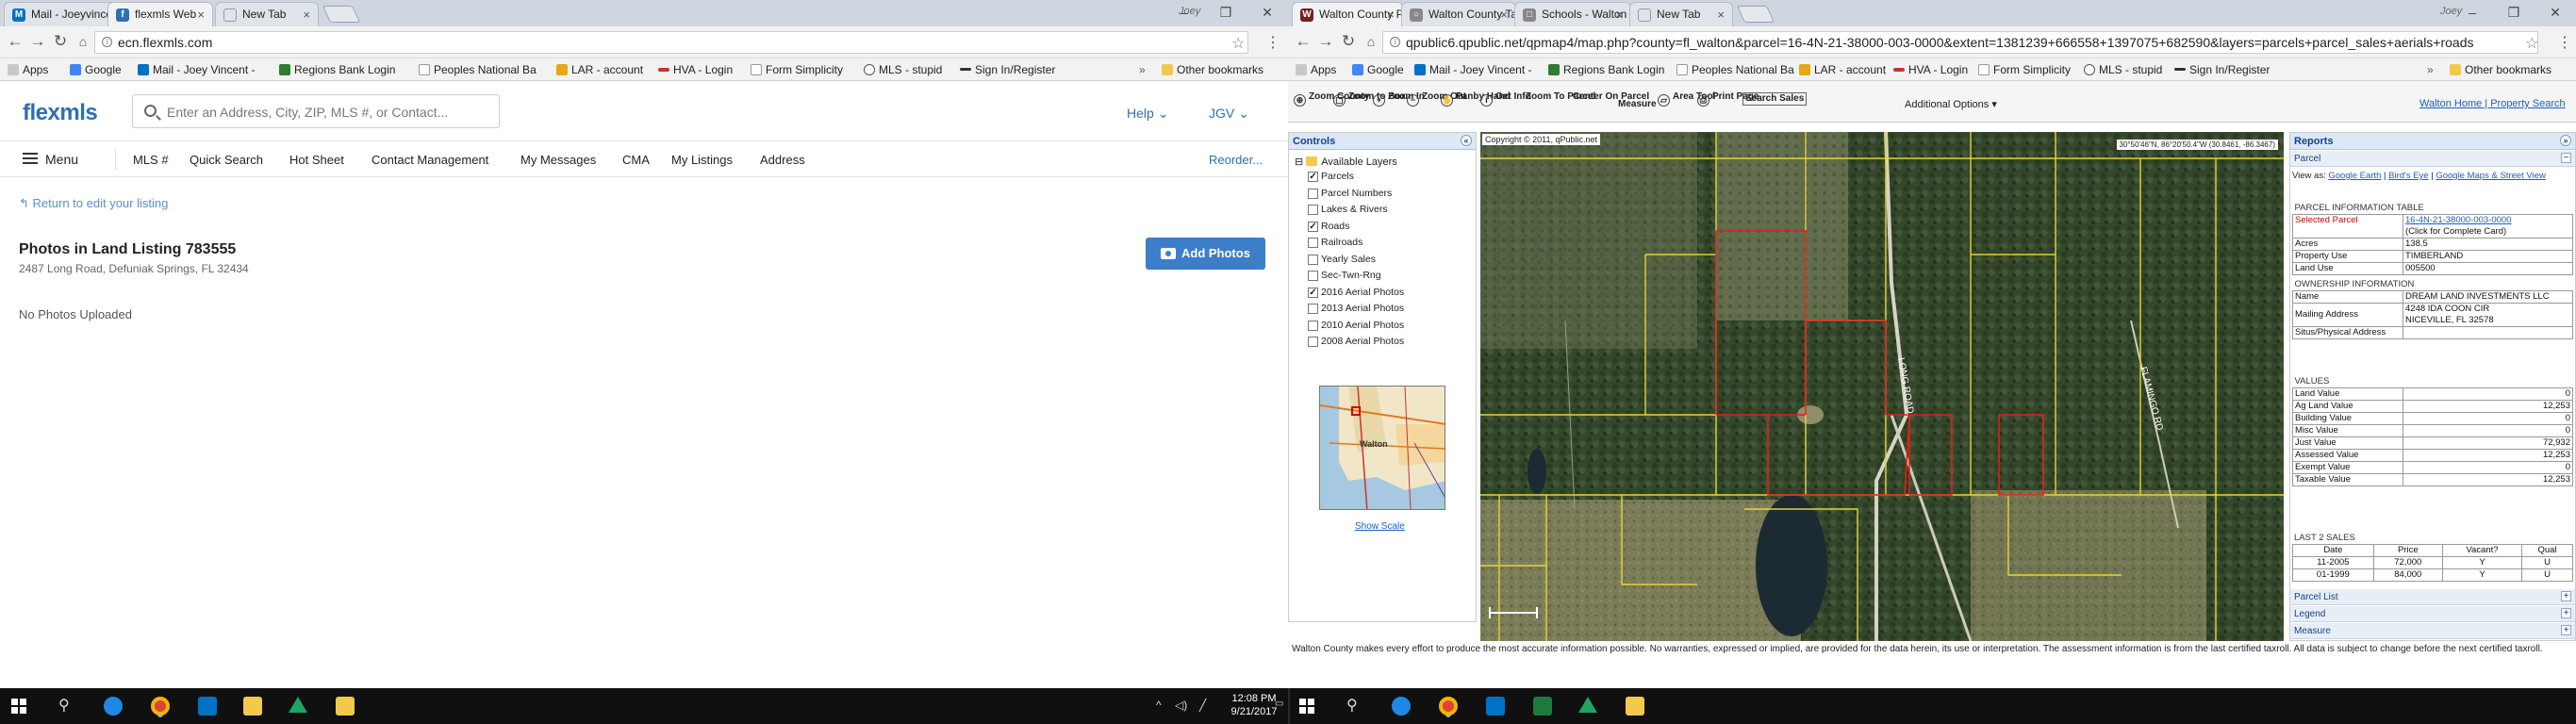  I want to click on folder-icon, so click(345, 706).